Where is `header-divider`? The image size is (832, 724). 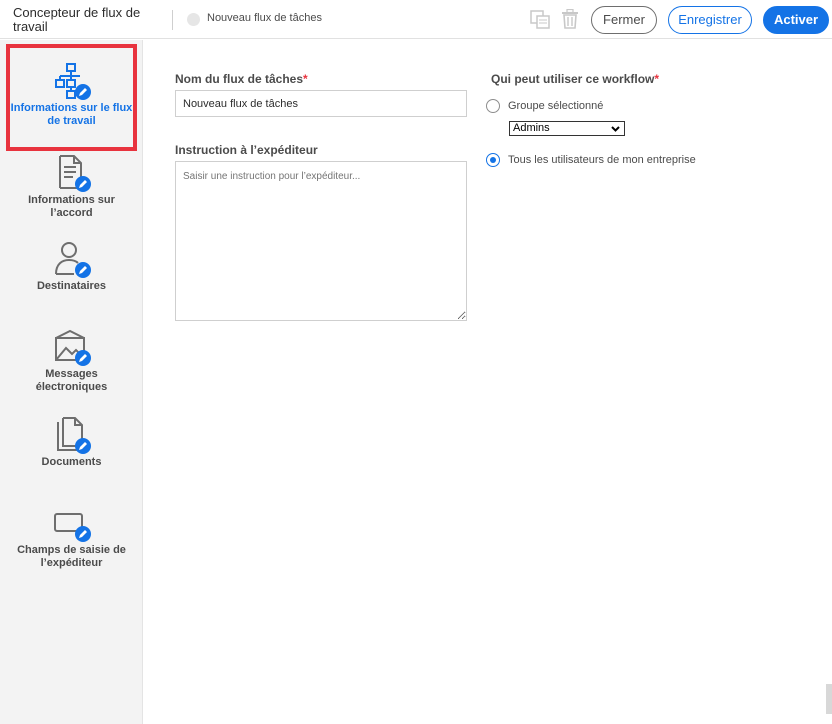
header-divider is located at coordinates (172, 20).